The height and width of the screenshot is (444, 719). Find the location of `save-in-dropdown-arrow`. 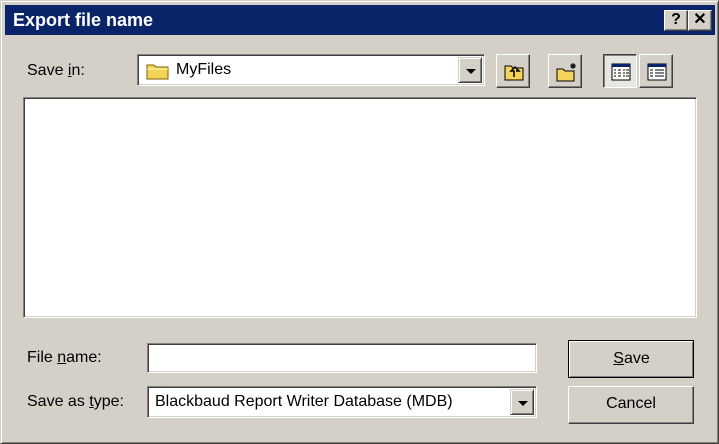

save-in-dropdown-arrow is located at coordinates (470, 70).